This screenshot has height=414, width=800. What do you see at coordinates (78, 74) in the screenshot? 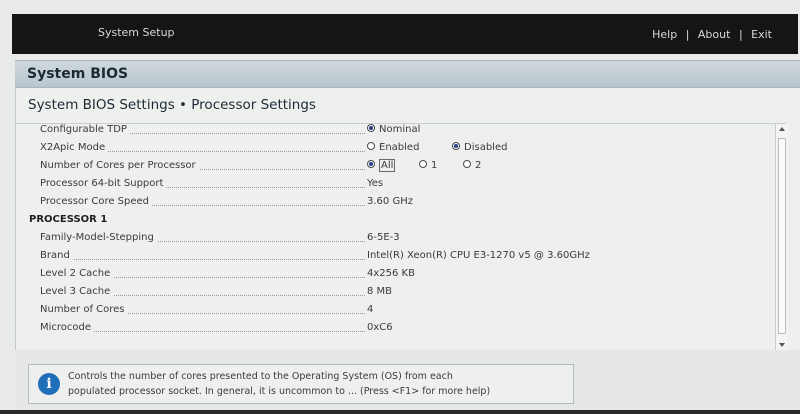
I see `page-title: System BIOS` at bounding box center [78, 74].